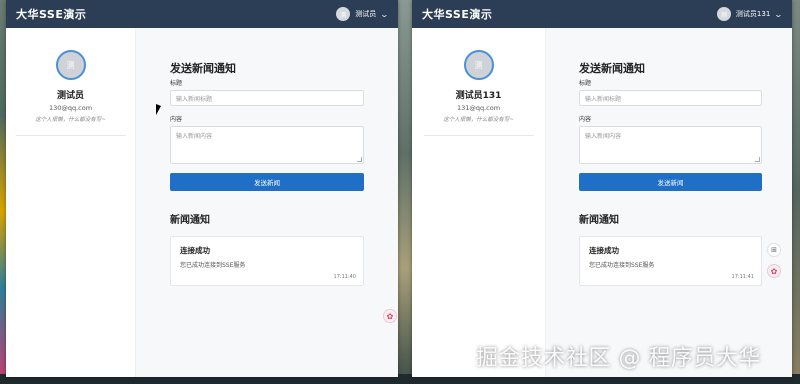 Image resolution: width=800 pixels, height=384 pixels. What do you see at coordinates (478, 108) in the screenshot?
I see `profile-email: 131@qq.com` at bounding box center [478, 108].